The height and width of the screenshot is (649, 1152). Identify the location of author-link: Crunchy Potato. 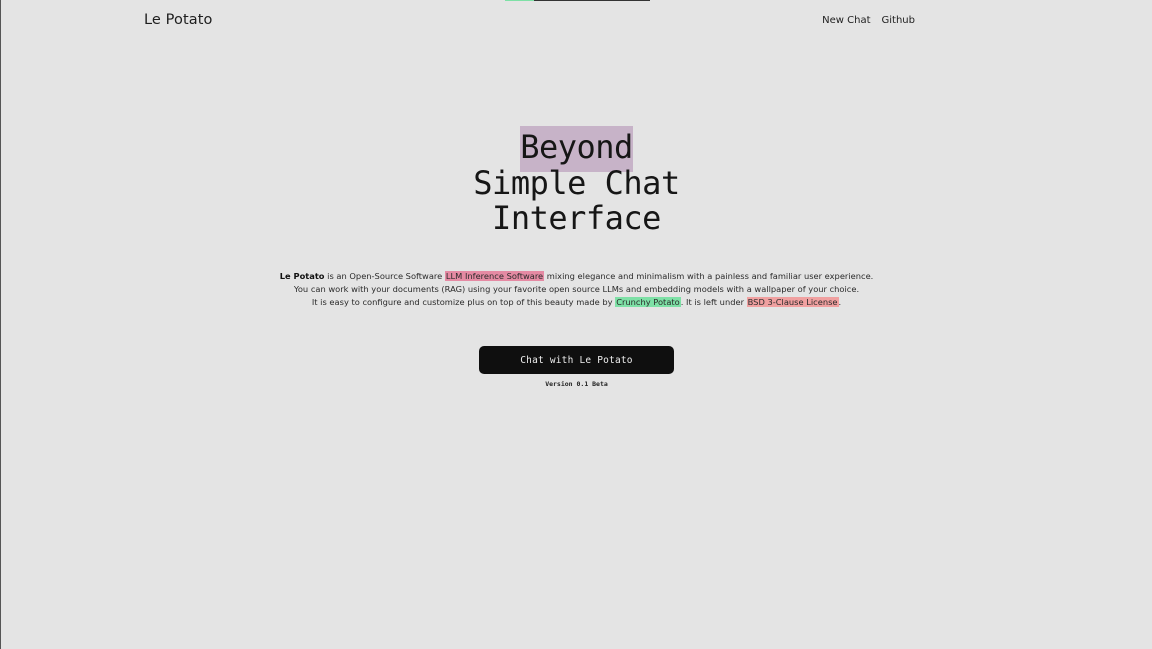
(648, 301).